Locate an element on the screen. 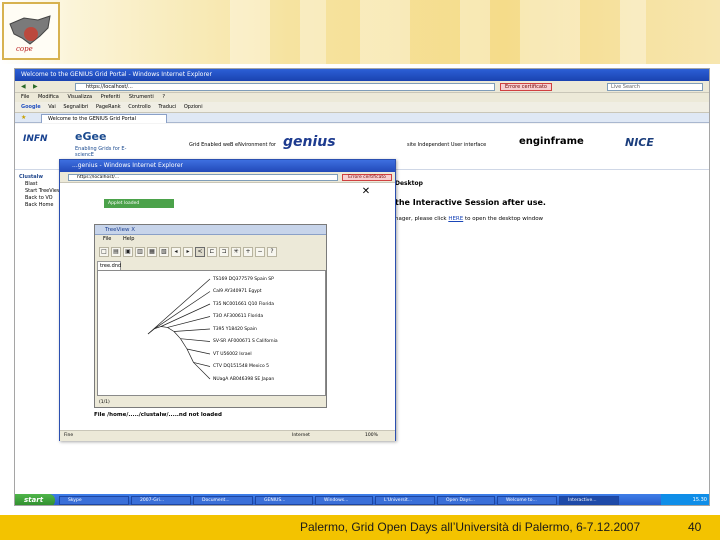 The height and width of the screenshot is (540, 720). treeview-menu-file: File is located at coordinates (107, 239).